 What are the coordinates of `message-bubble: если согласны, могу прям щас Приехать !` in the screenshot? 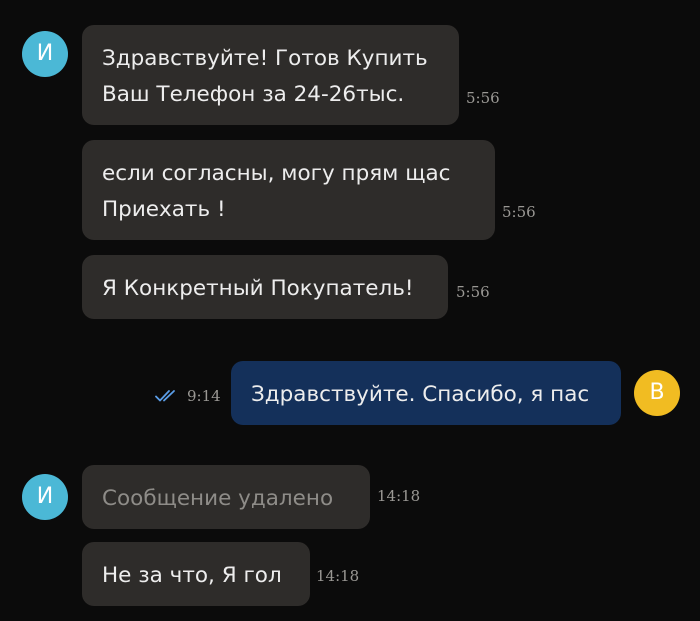 It's located at (288, 190).